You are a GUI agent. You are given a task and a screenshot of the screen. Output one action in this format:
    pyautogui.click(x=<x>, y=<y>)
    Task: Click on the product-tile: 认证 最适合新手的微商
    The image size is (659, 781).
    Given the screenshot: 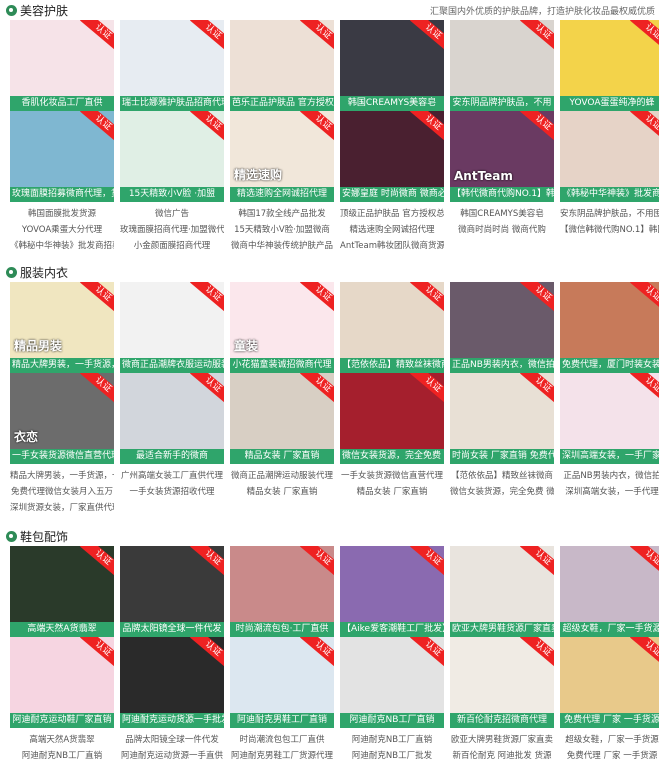 What is the action you would take?
    pyautogui.click(x=172, y=418)
    